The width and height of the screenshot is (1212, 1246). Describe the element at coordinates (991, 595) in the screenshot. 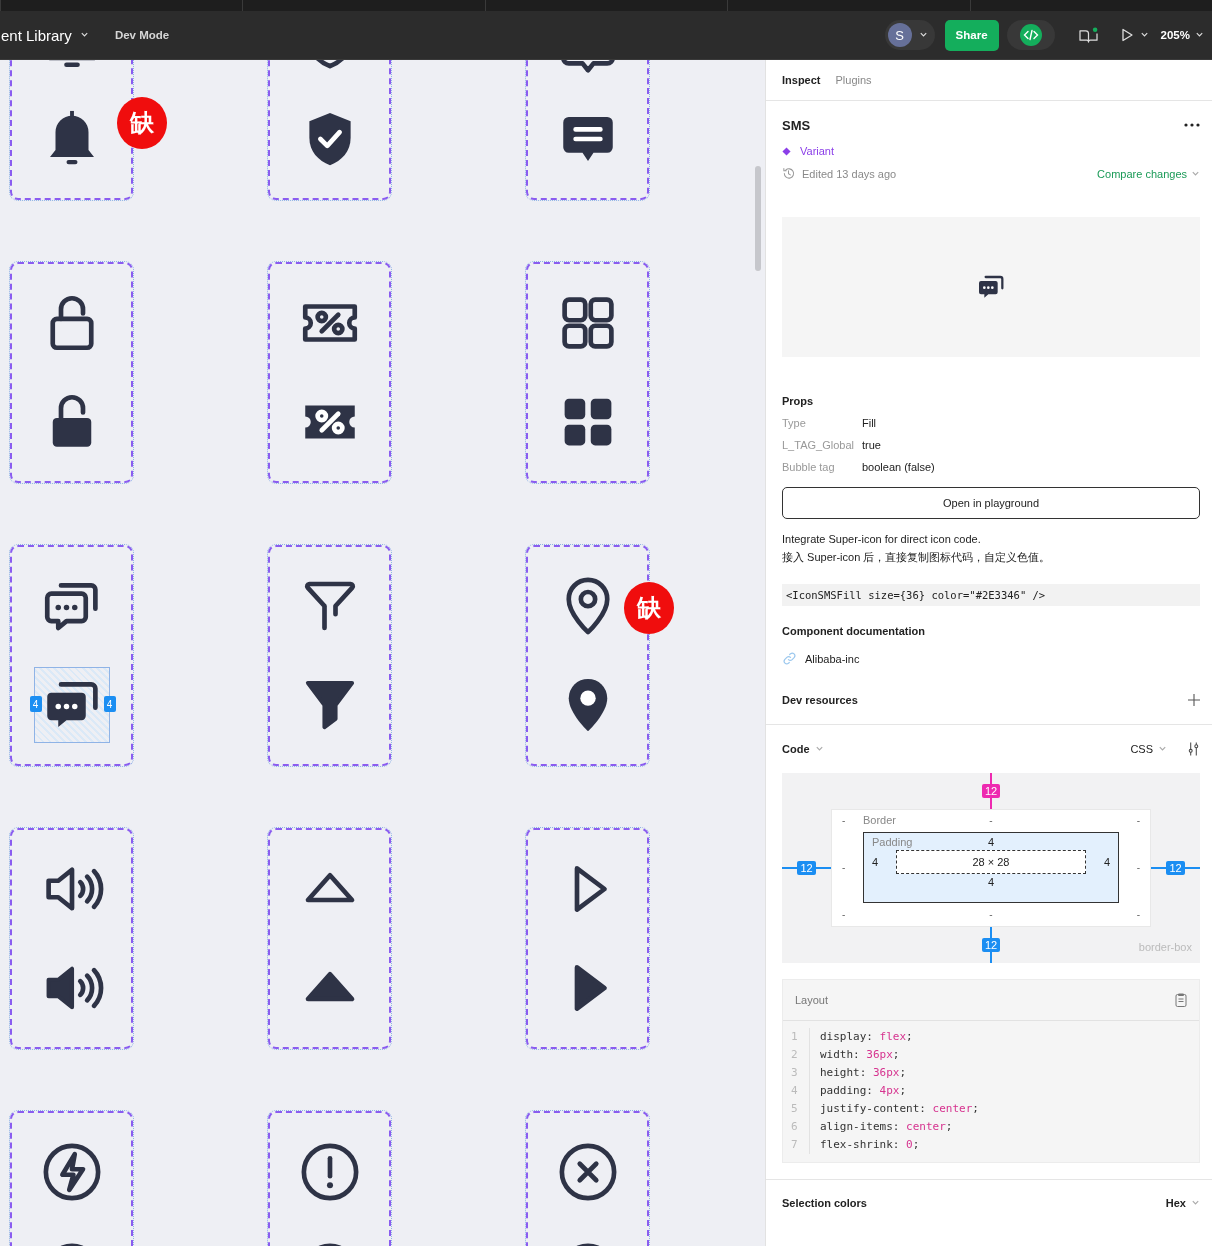

I see `code-snippet: <IconSMSFill size={36} color="#2E3346" />` at that location.